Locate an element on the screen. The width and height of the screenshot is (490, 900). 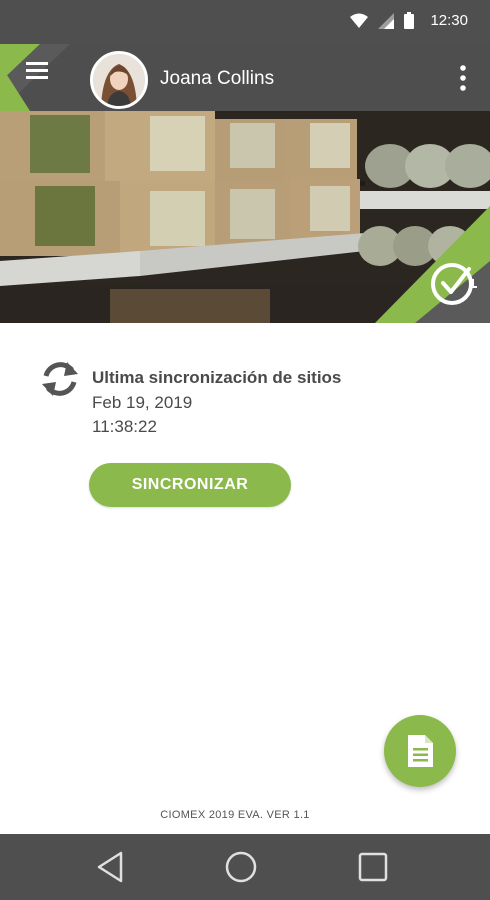
back-icon is located at coordinates (111, 867).